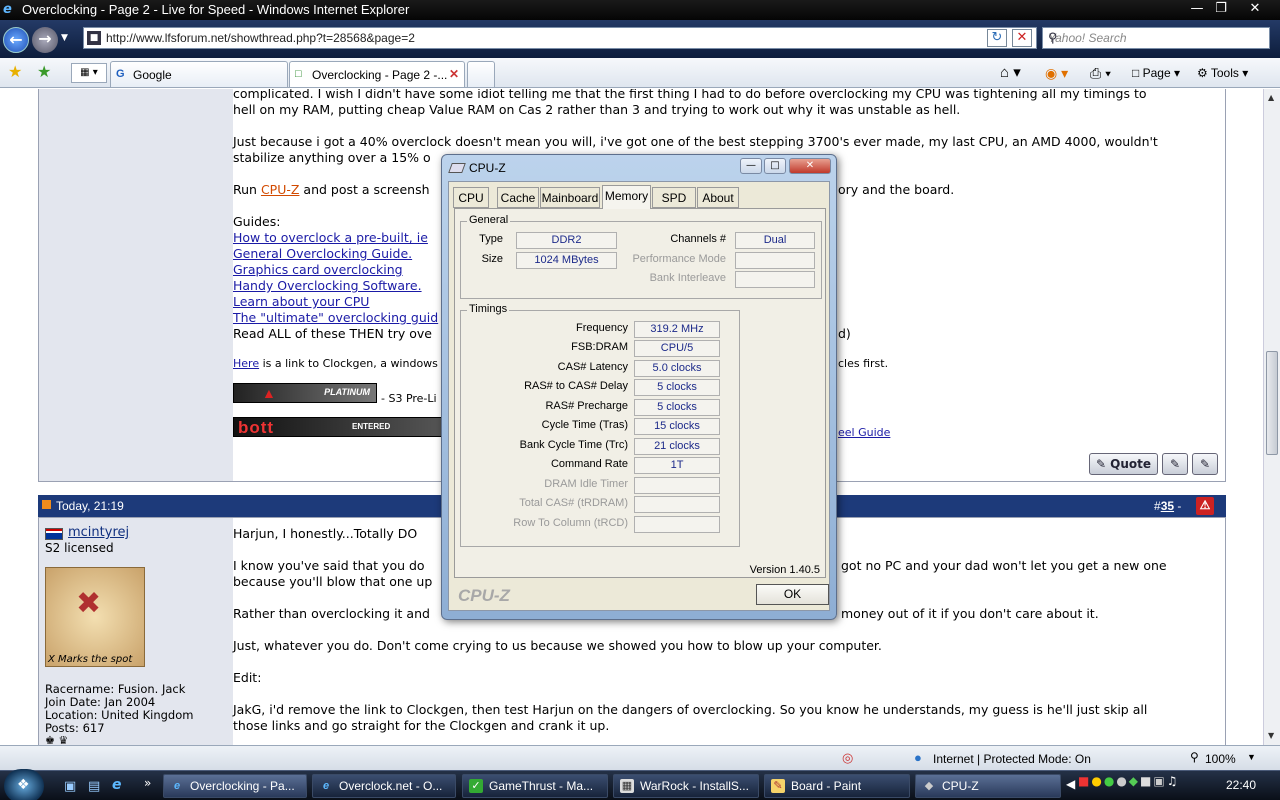 The height and width of the screenshot is (800, 1280). Describe the element at coordinates (775, 166) in the screenshot. I see `cpuz-maximize-icon: □` at that location.